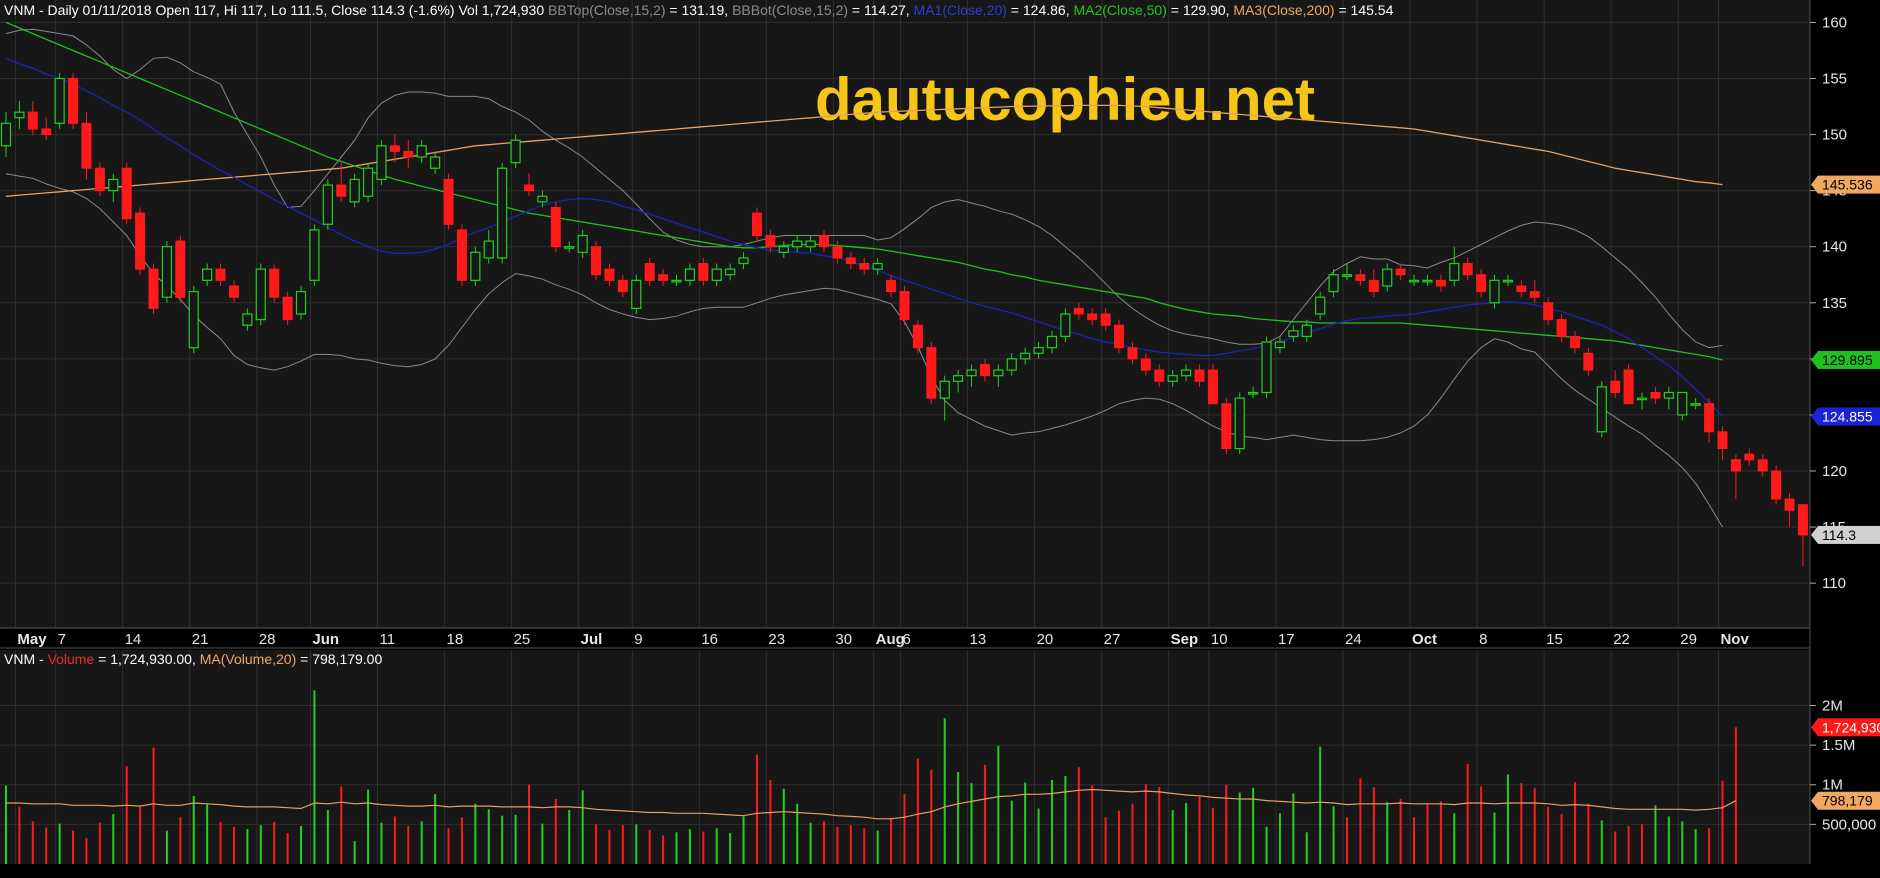 This screenshot has height=878, width=1880. What do you see at coordinates (1040, 10) in the screenshot?
I see `header-segment: = 124.86,` at bounding box center [1040, 10].